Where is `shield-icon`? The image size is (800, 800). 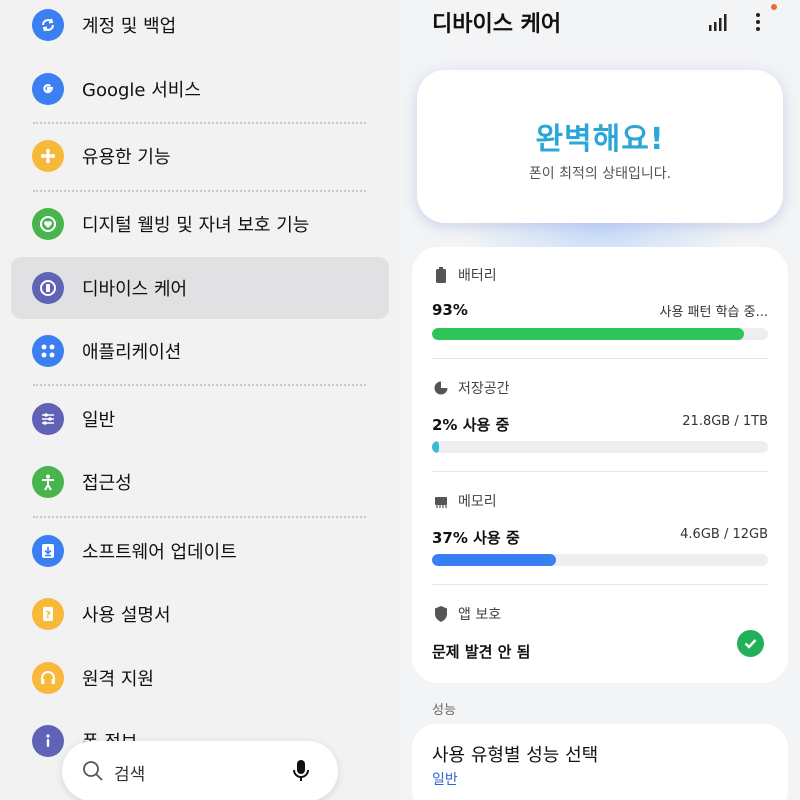
shield-icon is located at coordinates (441, 614).